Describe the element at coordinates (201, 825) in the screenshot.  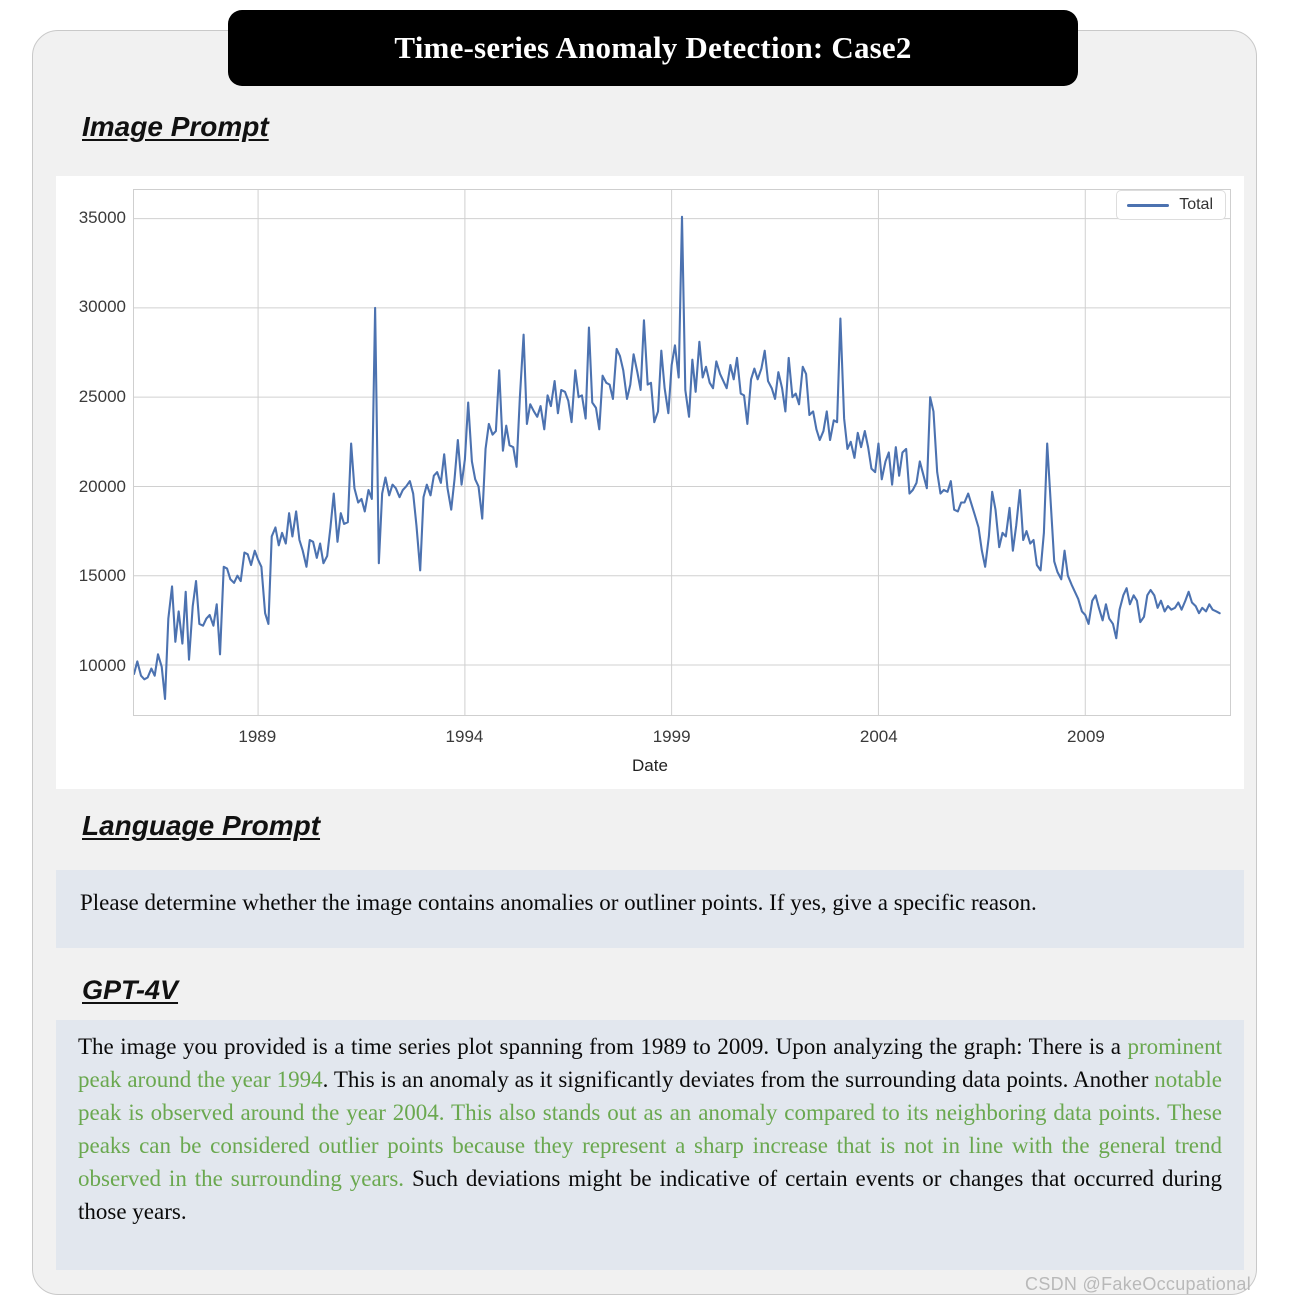
I see `language-prompt-heading: Language Prompt` at that location.